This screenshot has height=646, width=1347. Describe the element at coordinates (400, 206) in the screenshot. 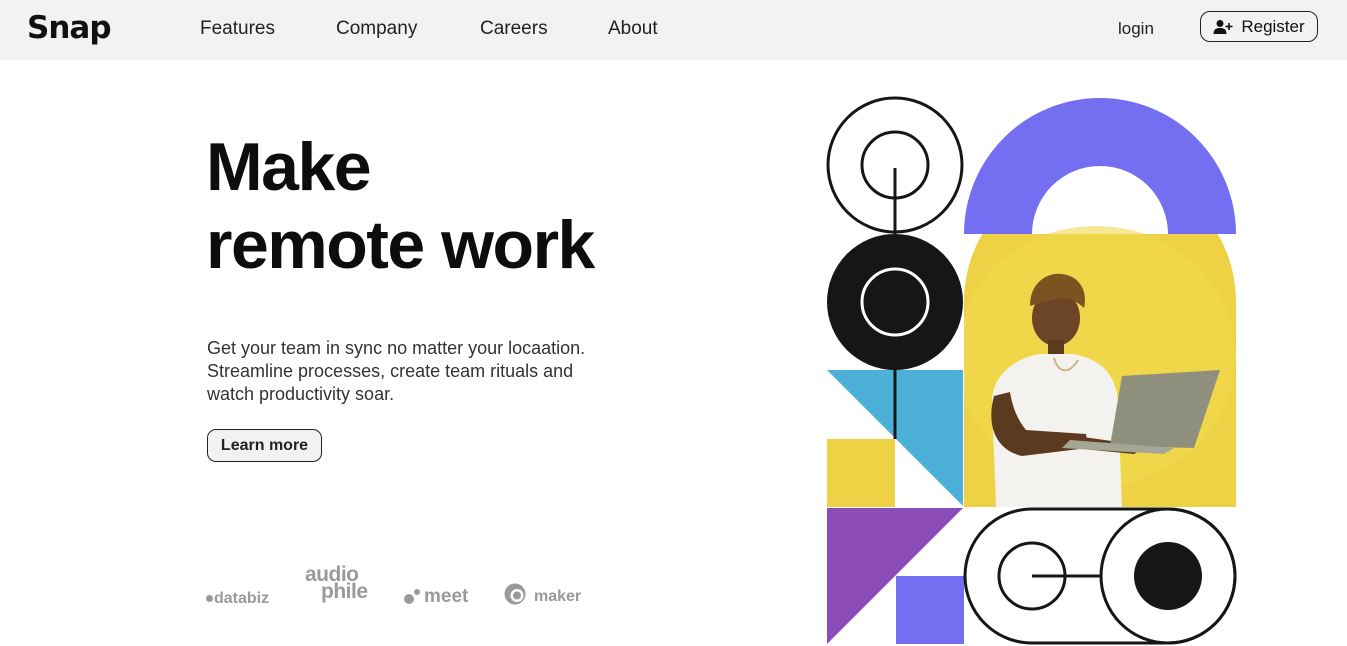

I see `hero-headline: Make remote work` at that location.